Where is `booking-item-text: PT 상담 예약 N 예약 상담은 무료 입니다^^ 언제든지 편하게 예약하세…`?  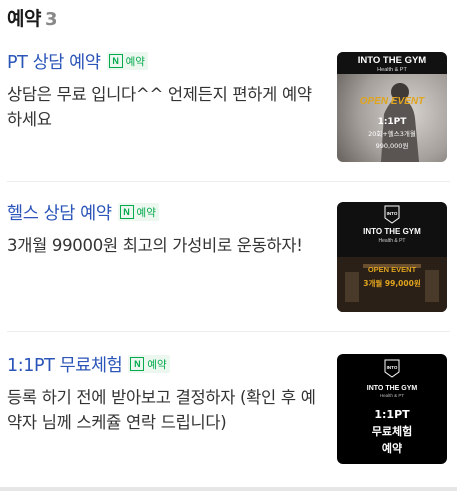
booking-item-text: PT 상담 예약 N 예약 상담은 무료 입니다^^ 언제든지 편하게 예약하세… is located at coordinates (166, 90).